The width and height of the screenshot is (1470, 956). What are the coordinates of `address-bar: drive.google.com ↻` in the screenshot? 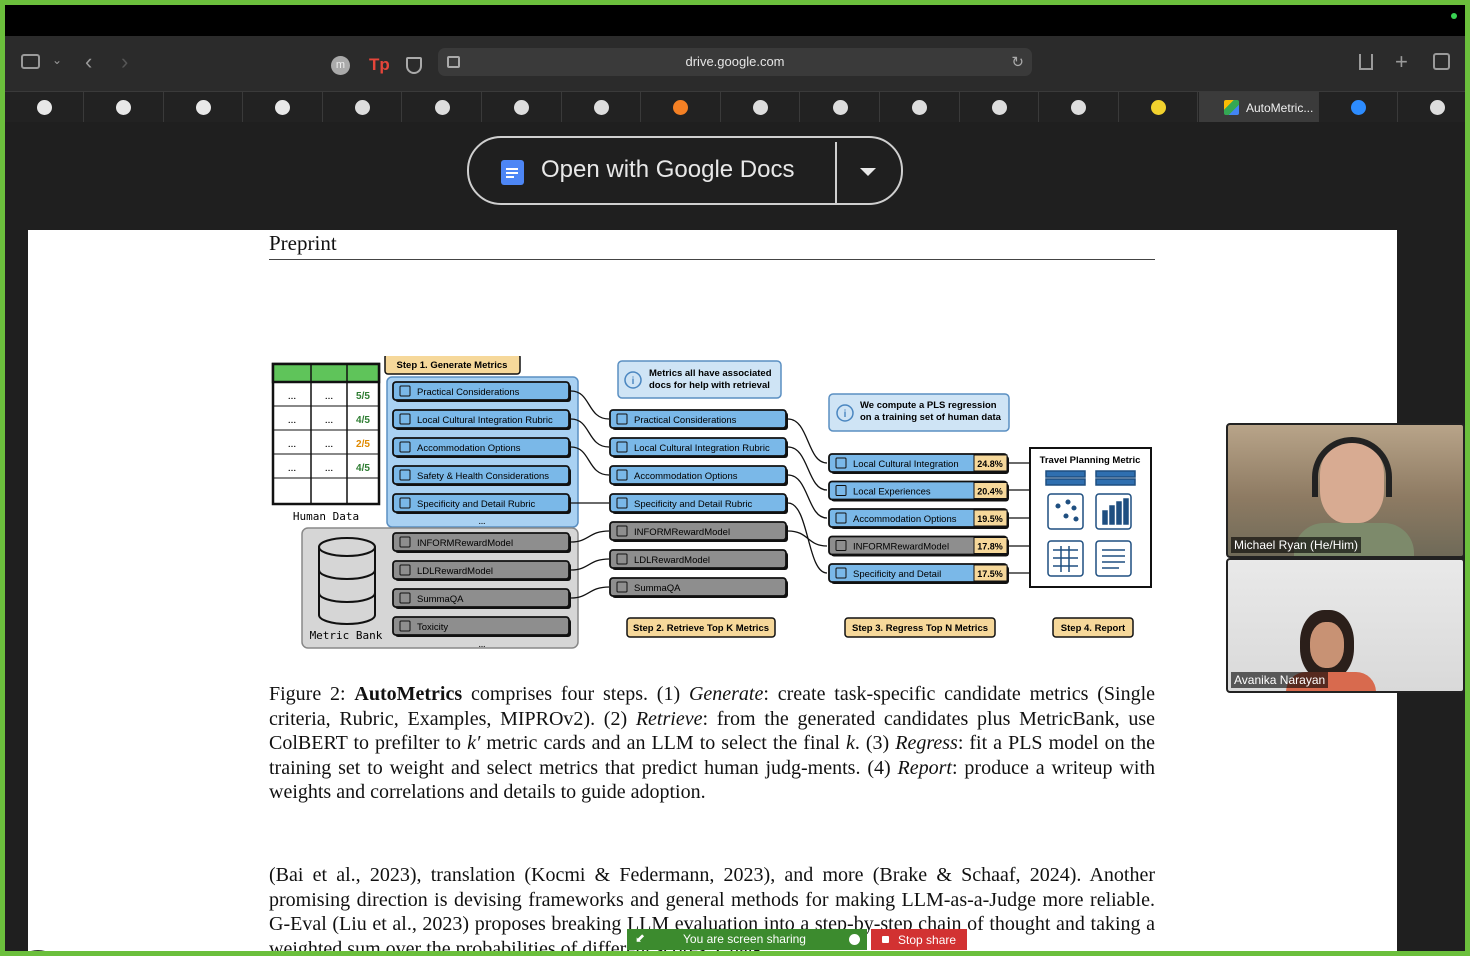 It's located at (735, 62).